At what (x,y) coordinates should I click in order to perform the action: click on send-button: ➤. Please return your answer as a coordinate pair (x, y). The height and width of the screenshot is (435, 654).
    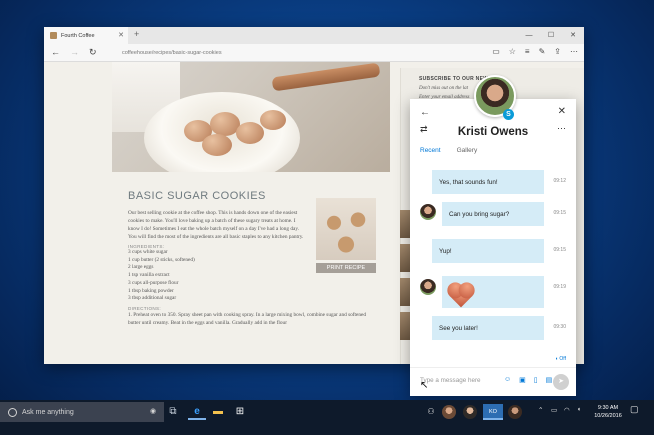
    Looking at the image, I should click on (561, 382).